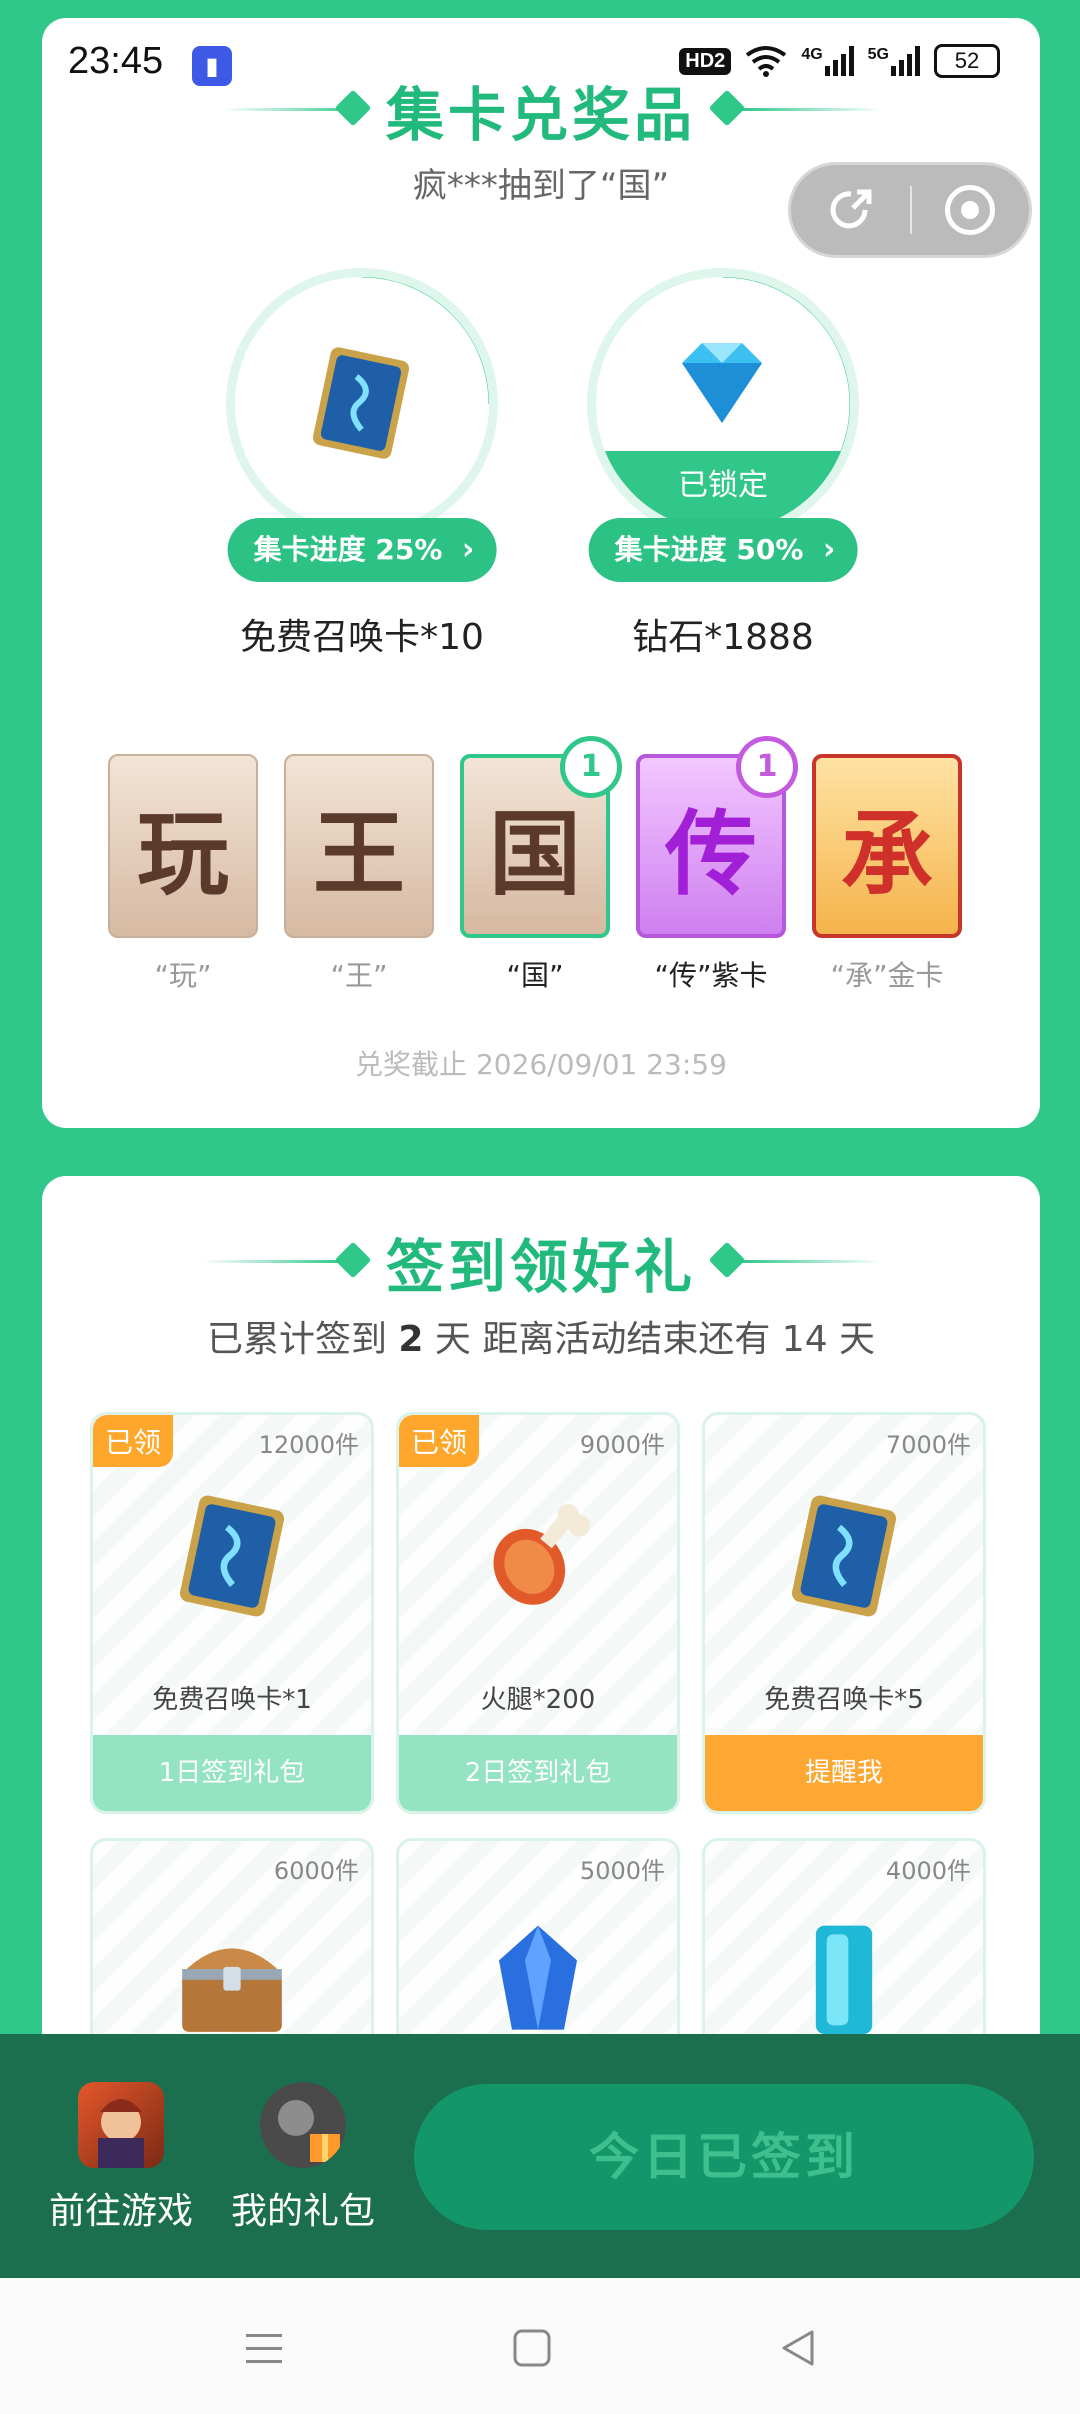  What do you see at coordinates (928, 1445) in the screenshot?
I see `gift-quantity: 7000件` at bounding box center [928, 1445].